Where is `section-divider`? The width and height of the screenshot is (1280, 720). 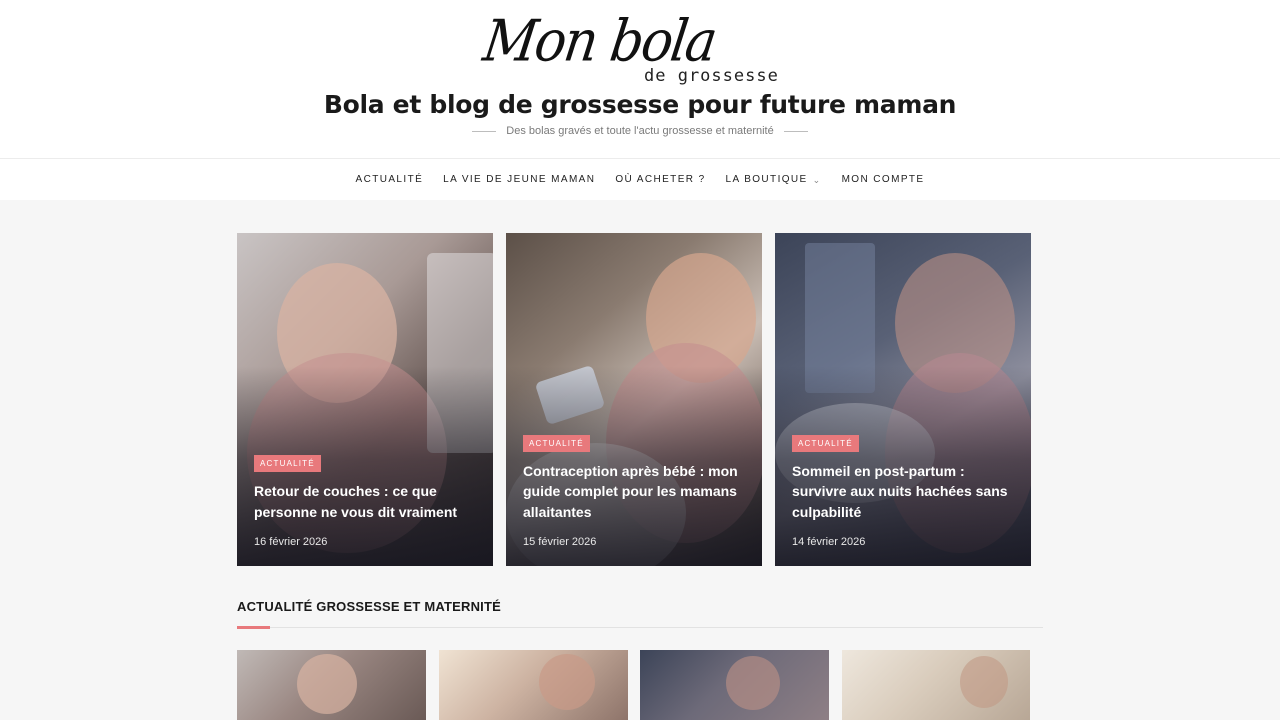
section-divider is located at coordinates (640, 627).